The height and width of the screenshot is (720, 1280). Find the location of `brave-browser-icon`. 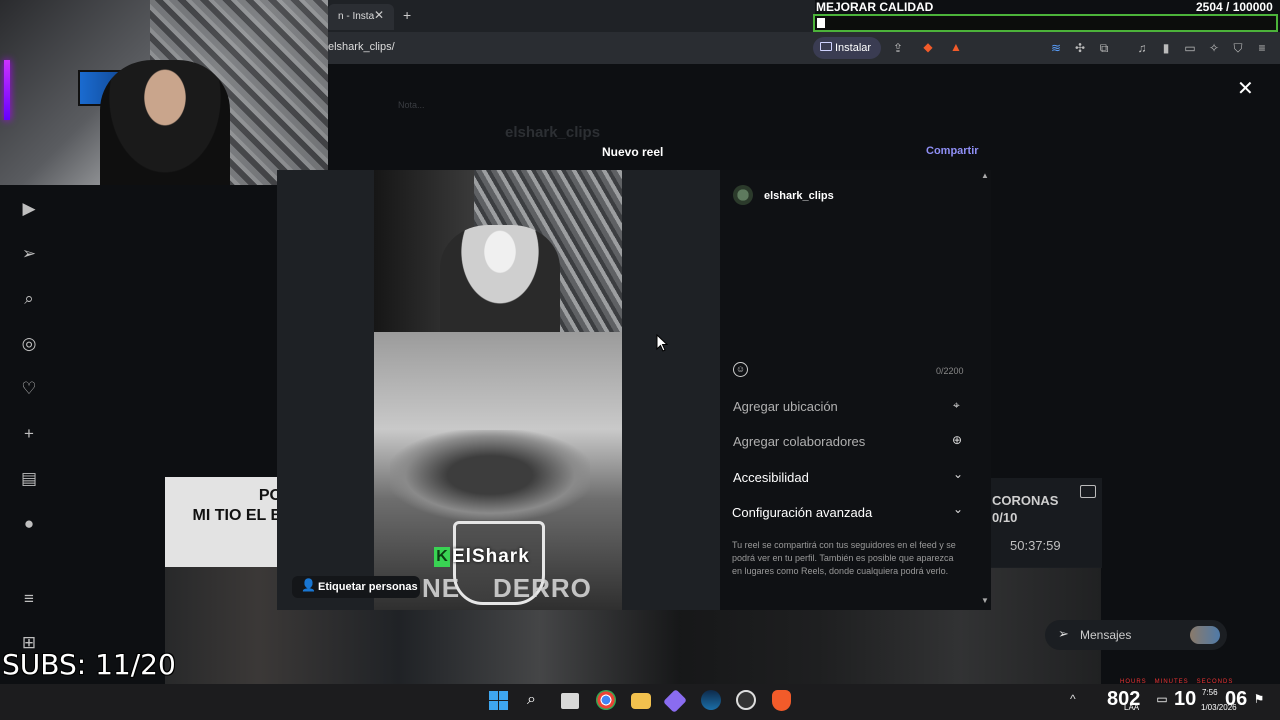

brave-browser-icon is located at coordinates (781, 700).